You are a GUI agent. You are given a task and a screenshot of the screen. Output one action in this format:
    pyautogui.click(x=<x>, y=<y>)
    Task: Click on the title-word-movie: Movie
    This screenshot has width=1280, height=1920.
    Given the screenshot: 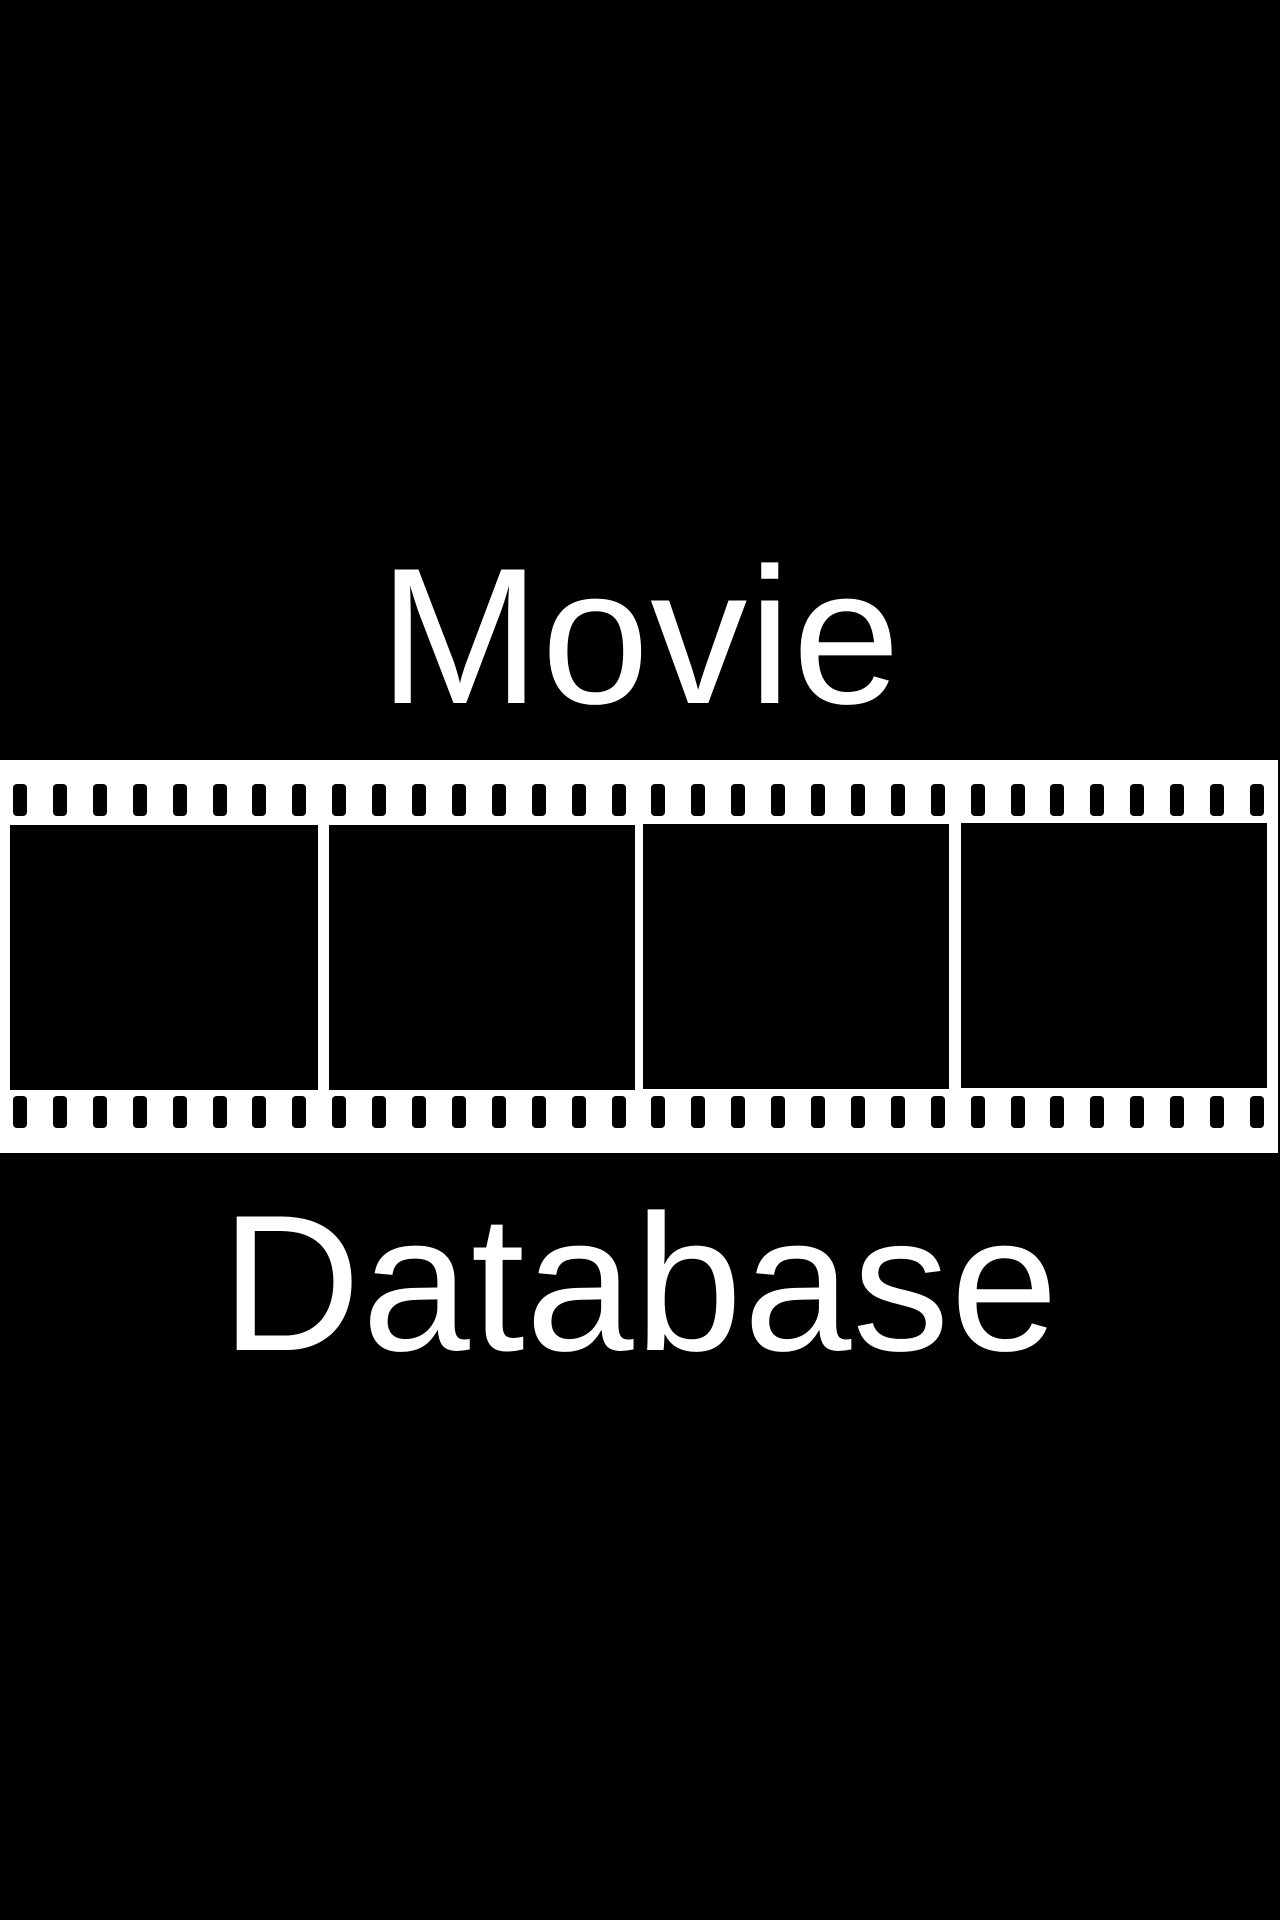 What is the action you would take?
    pyautogui.click(x=640, y=636)
    